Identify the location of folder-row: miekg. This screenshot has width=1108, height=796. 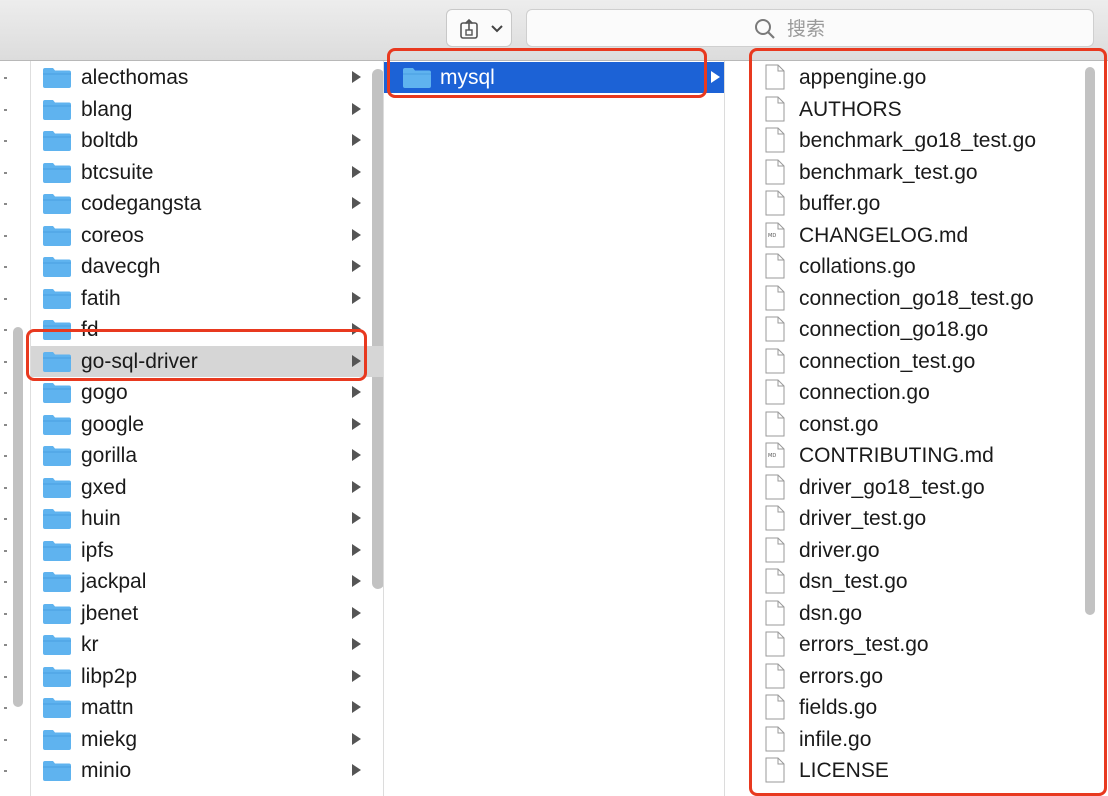
(207, 739).